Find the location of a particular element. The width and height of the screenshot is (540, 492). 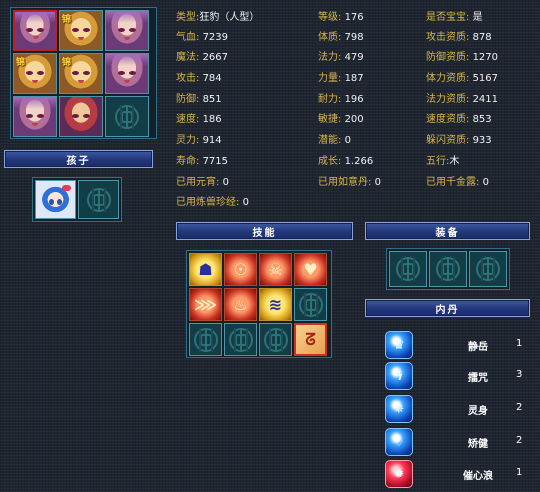

inner-wave-icon: ✹ is located at coordinates (399, 474).